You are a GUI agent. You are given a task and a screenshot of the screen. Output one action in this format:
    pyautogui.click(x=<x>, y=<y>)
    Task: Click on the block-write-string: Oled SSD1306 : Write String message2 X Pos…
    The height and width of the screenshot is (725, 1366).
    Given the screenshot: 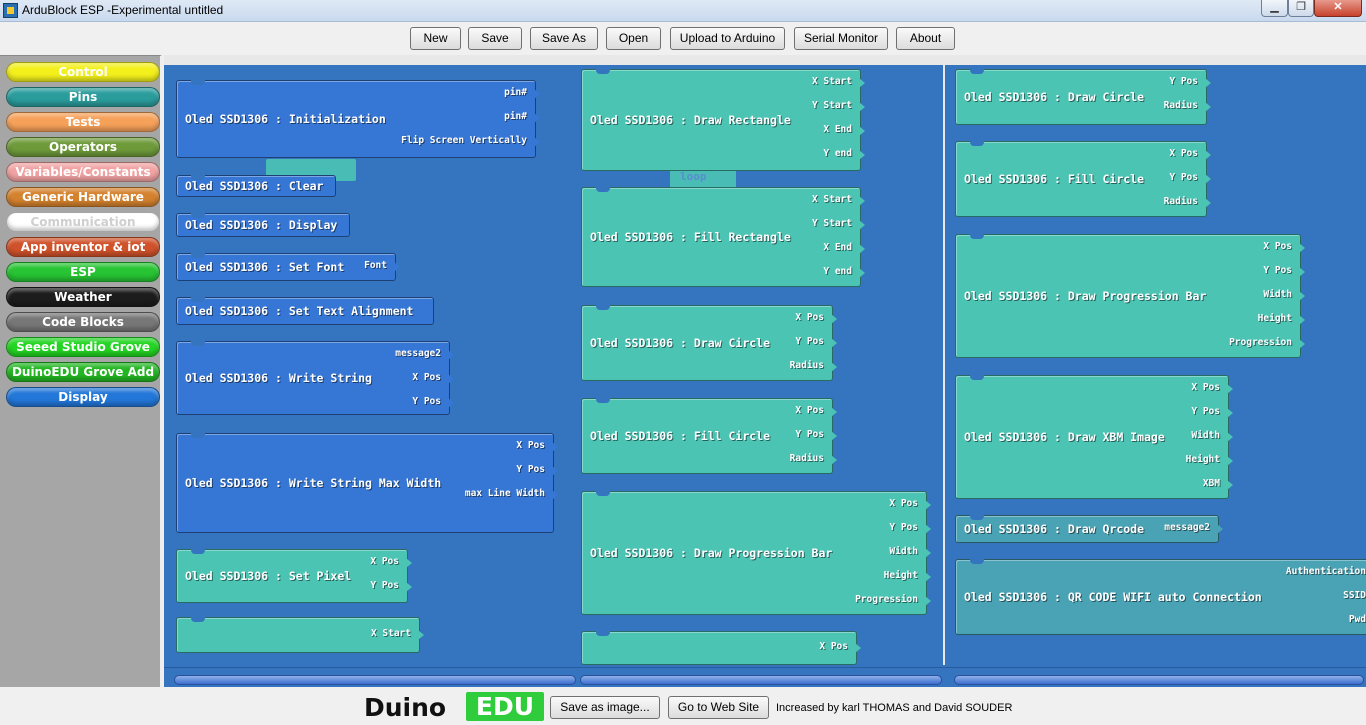 What is the action you would take?
    pyautogui.click(x=315, y=378)
    